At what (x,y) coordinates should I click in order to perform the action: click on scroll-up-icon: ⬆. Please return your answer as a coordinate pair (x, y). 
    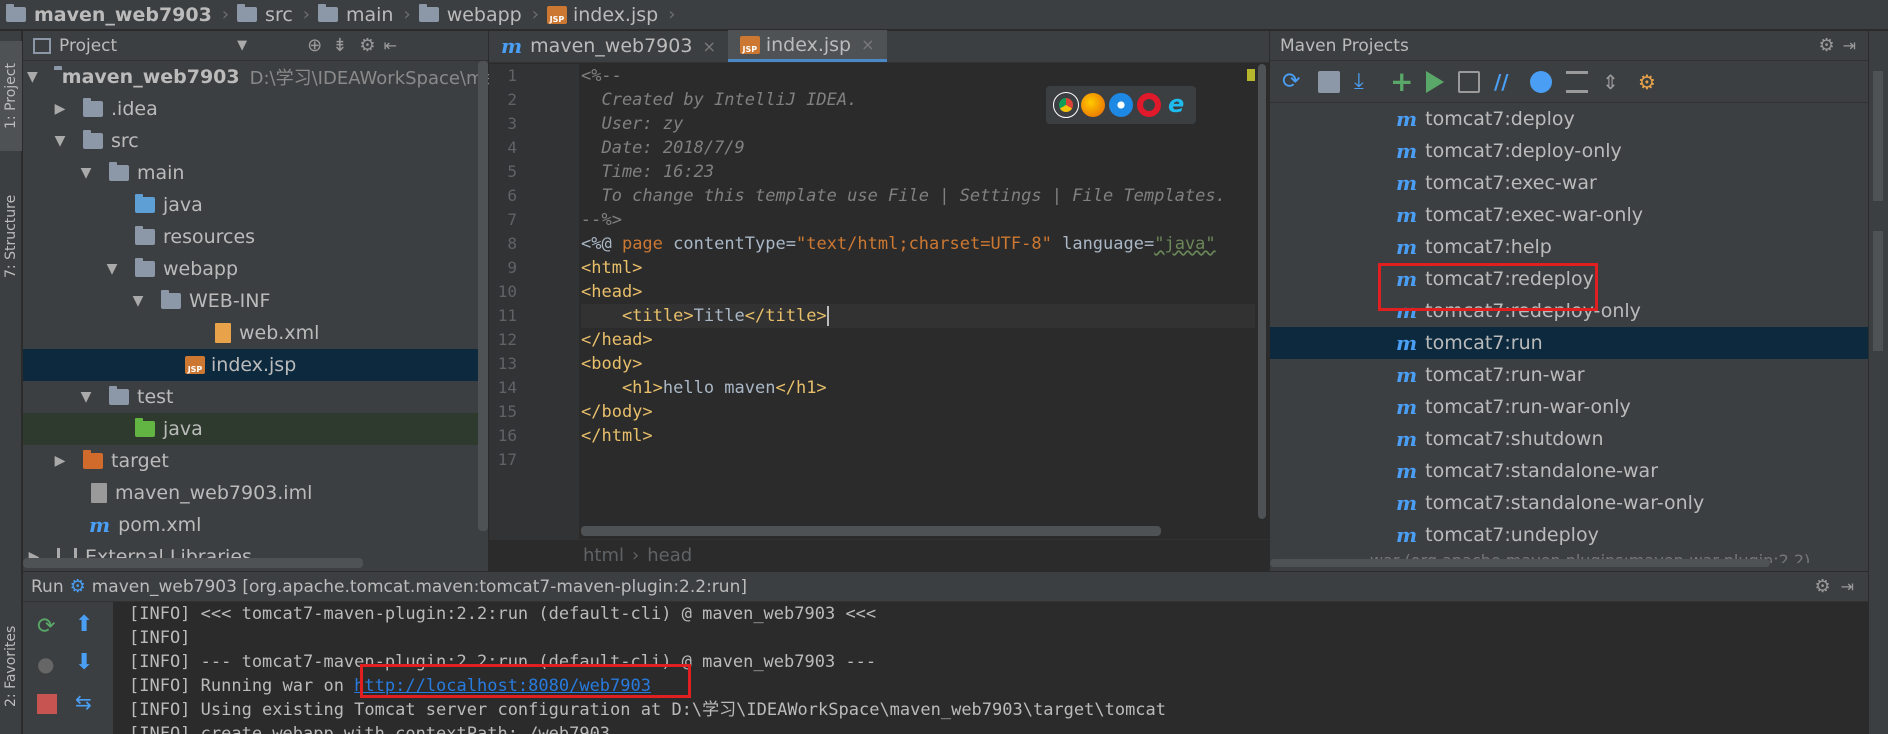
    Looking at the image, I should click on (84, 624).